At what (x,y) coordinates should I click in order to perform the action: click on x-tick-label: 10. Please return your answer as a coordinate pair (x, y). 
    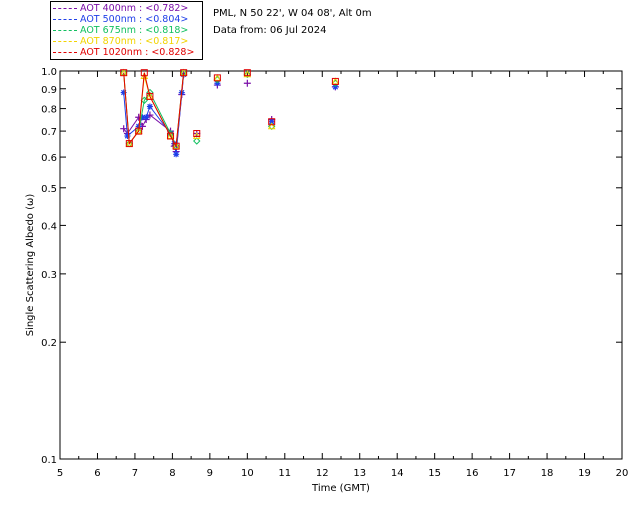
    Looking at the image, I should click on (247, 473).